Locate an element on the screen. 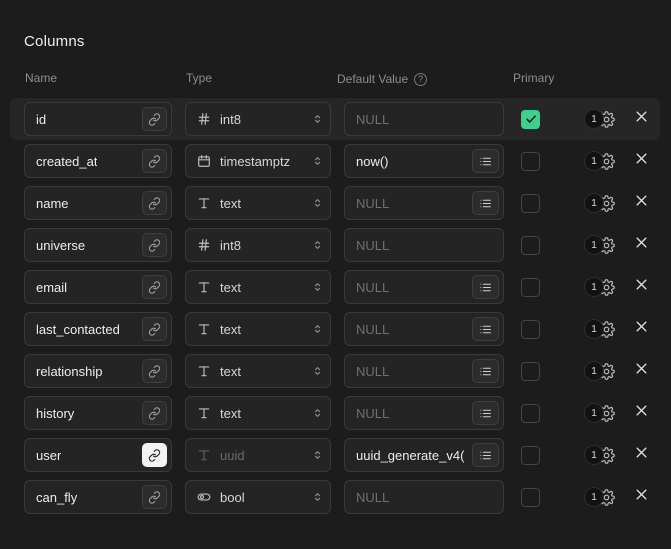 This screenshot has width=671, height=549. column-type-select: uuid is located at coordinates (258, 455).